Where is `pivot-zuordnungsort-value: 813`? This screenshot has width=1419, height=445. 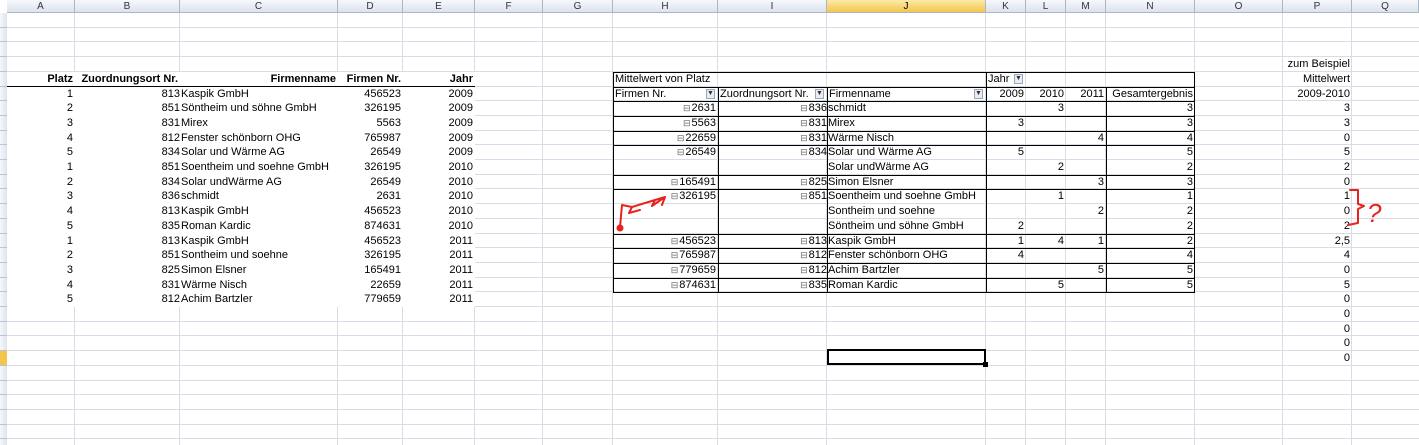 pivot-zuordnungsort-value: 813 is located at coordinates (817, 241).